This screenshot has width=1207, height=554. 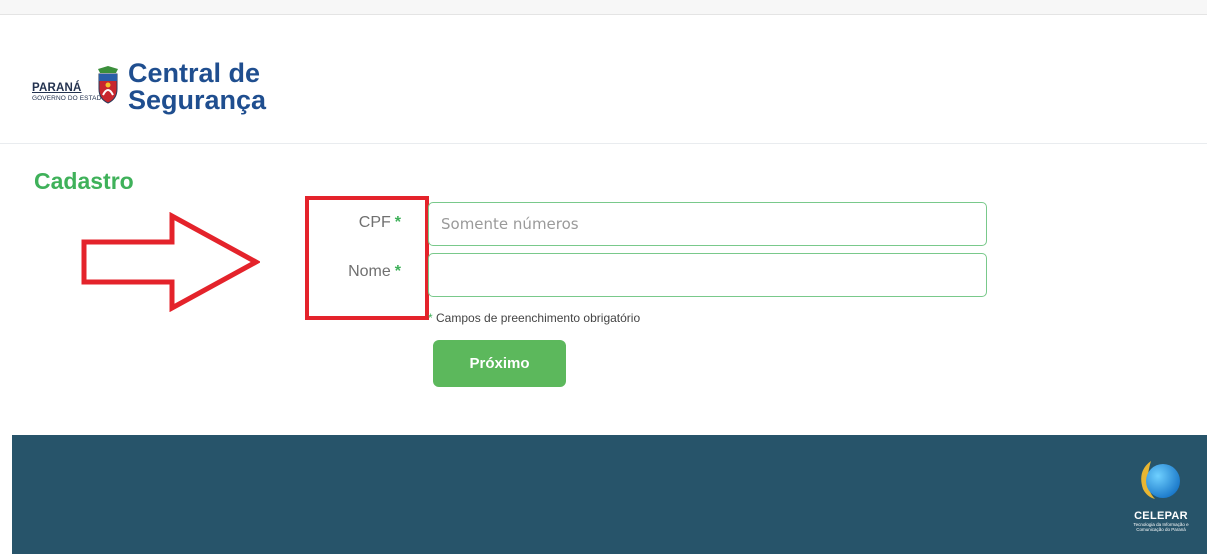 What do you see at coordinates (1161, 516) in the screenshot?
I see `celepar-name: CELEPAR` at bounding box center [1161, 516].